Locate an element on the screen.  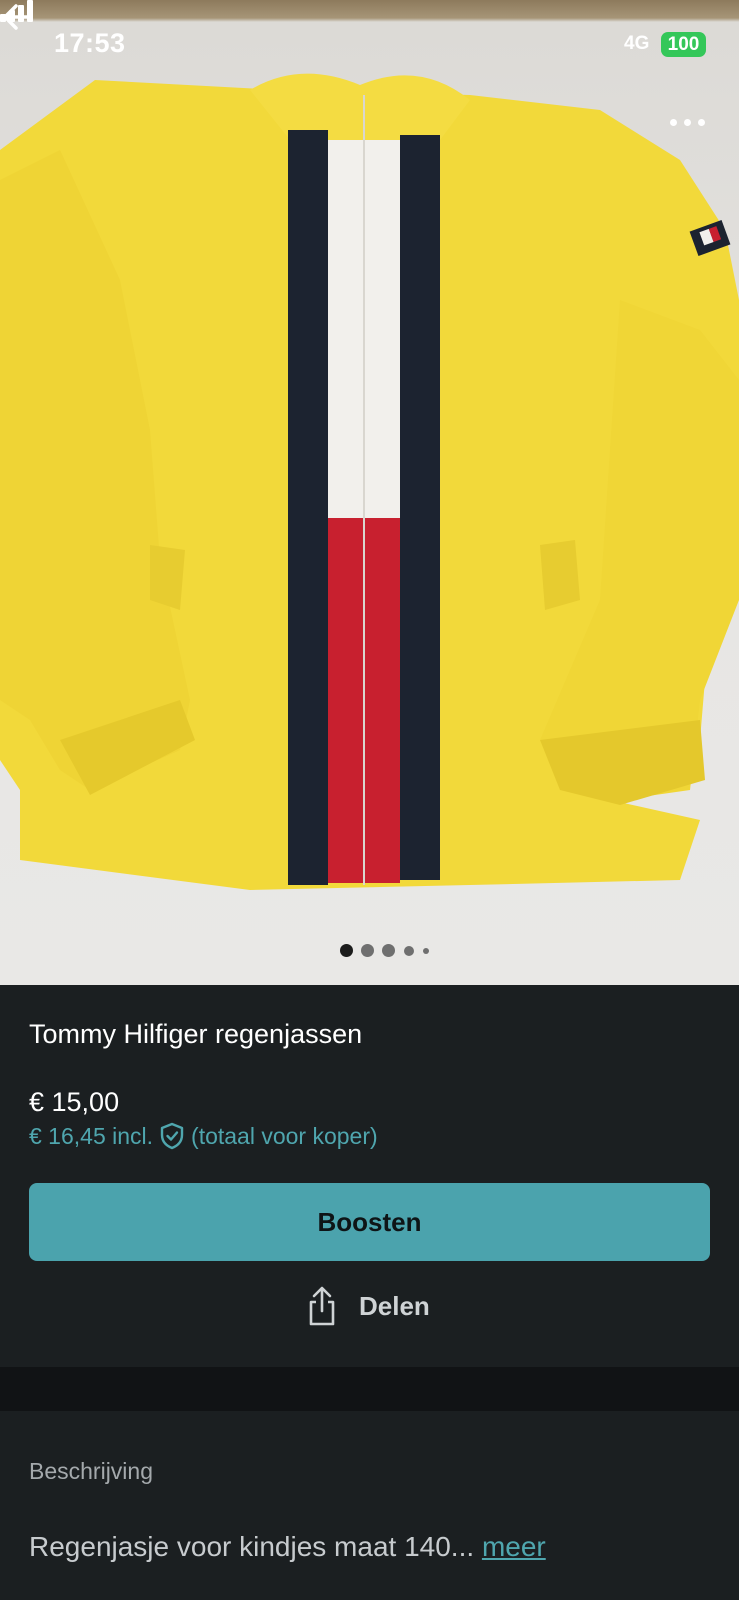
price-incl-amount: € 16,45 incl. is located at coordinates (91, 1135).